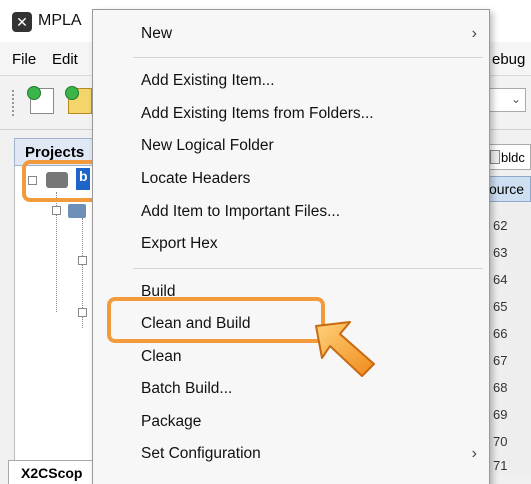  I want to click on chevron-down-icon: ⌄, so click(515, 99).